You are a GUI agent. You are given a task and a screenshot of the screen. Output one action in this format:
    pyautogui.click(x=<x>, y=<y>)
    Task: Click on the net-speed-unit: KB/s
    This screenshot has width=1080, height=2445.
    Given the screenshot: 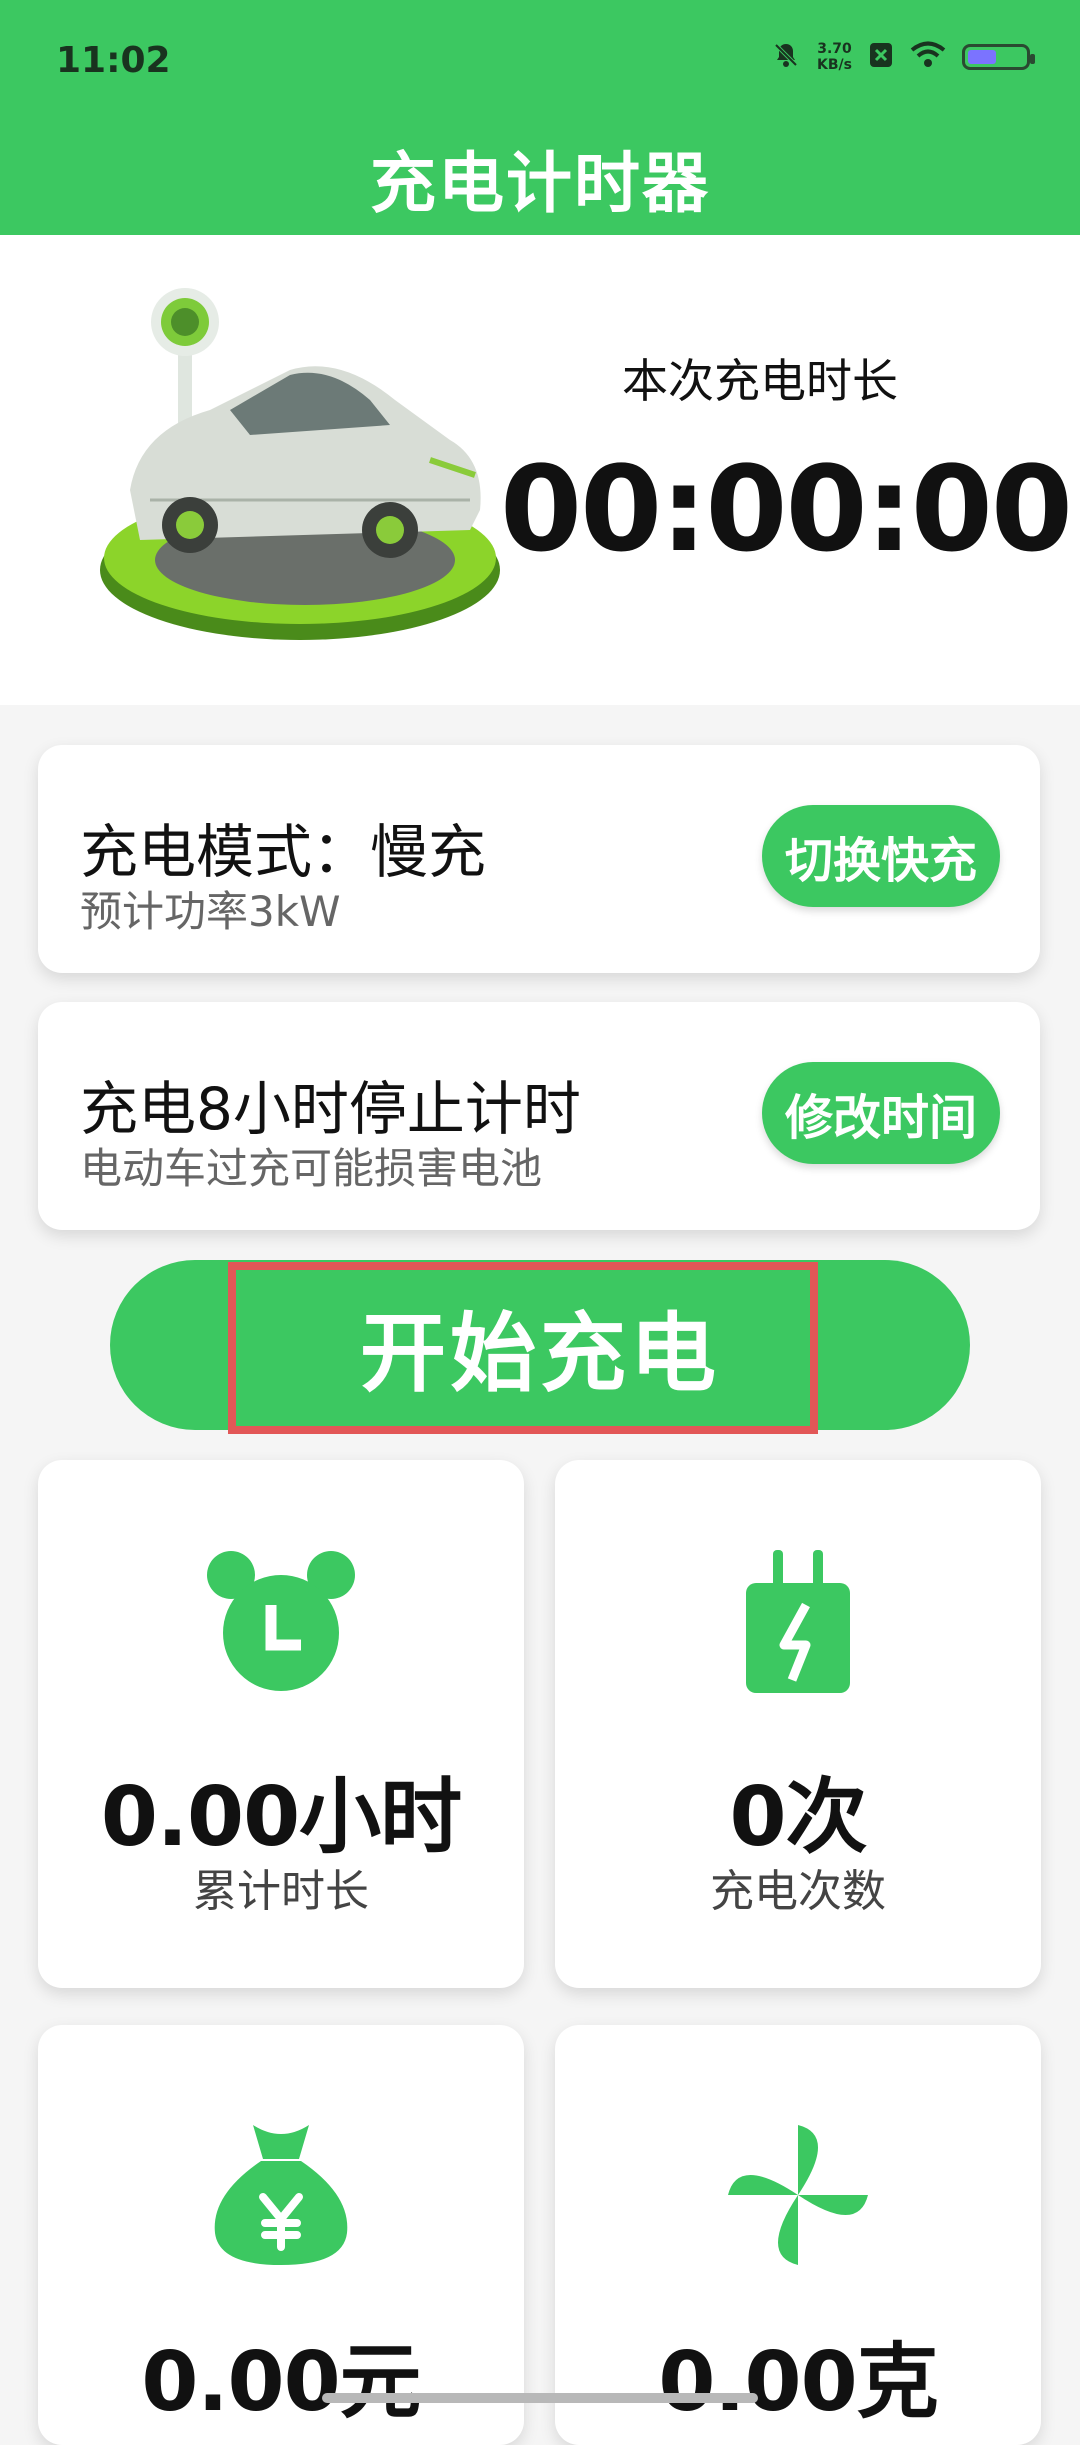 What is the action you would take?
    pyautogui.click(x=834, y=65)
    